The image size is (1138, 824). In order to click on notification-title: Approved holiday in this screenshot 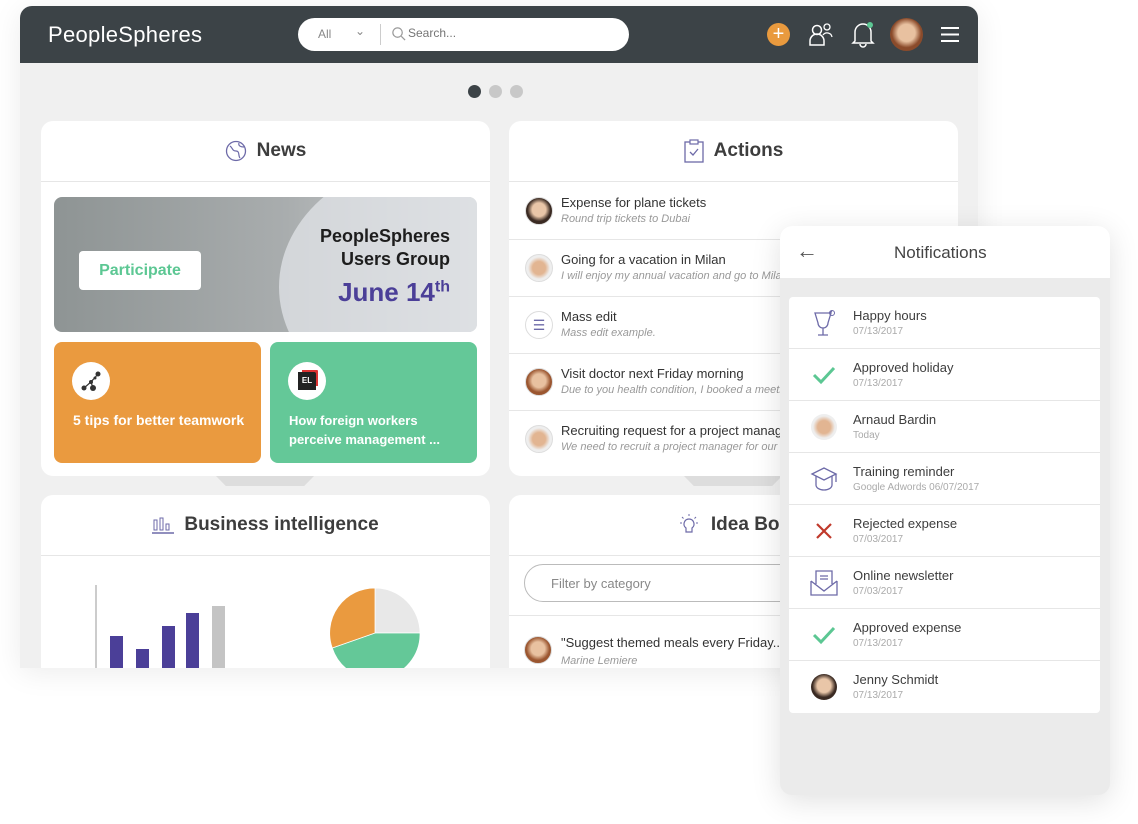, I will do `click(903, 367)`.